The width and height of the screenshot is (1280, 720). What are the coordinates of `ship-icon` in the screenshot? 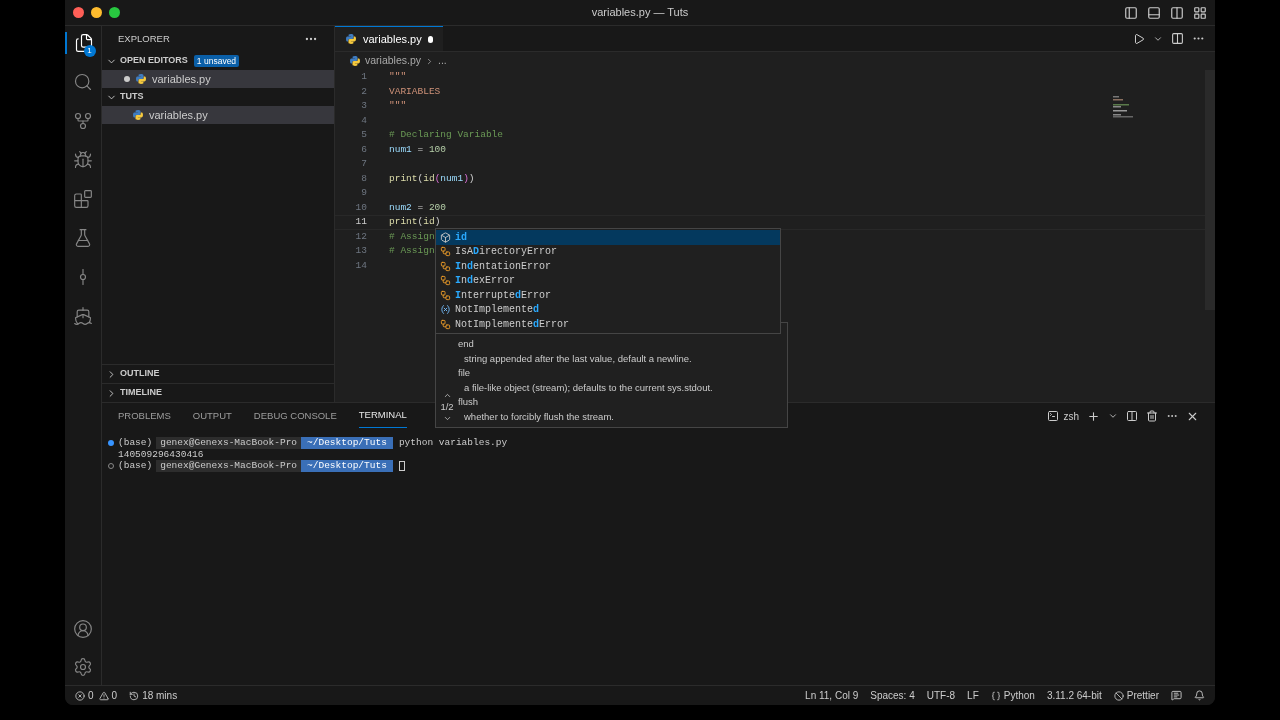 It's located at (83, 316).